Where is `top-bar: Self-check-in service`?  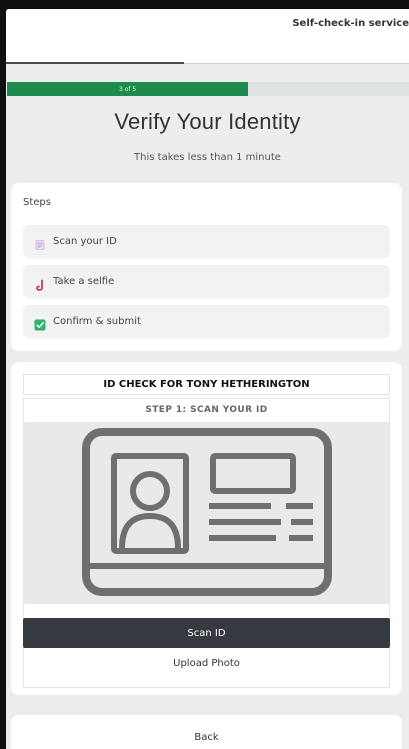 top-bar: Self-check-in service is located at coordinates (207, 36).